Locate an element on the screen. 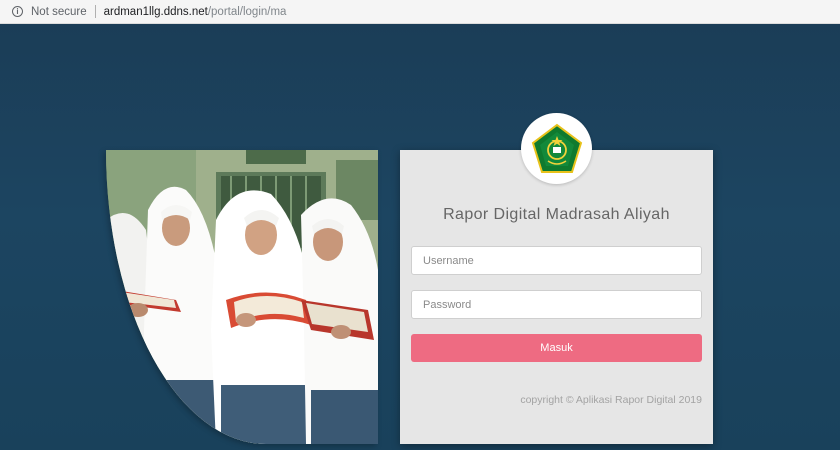  security-label: Not secure is located at coordinates (59, 12).